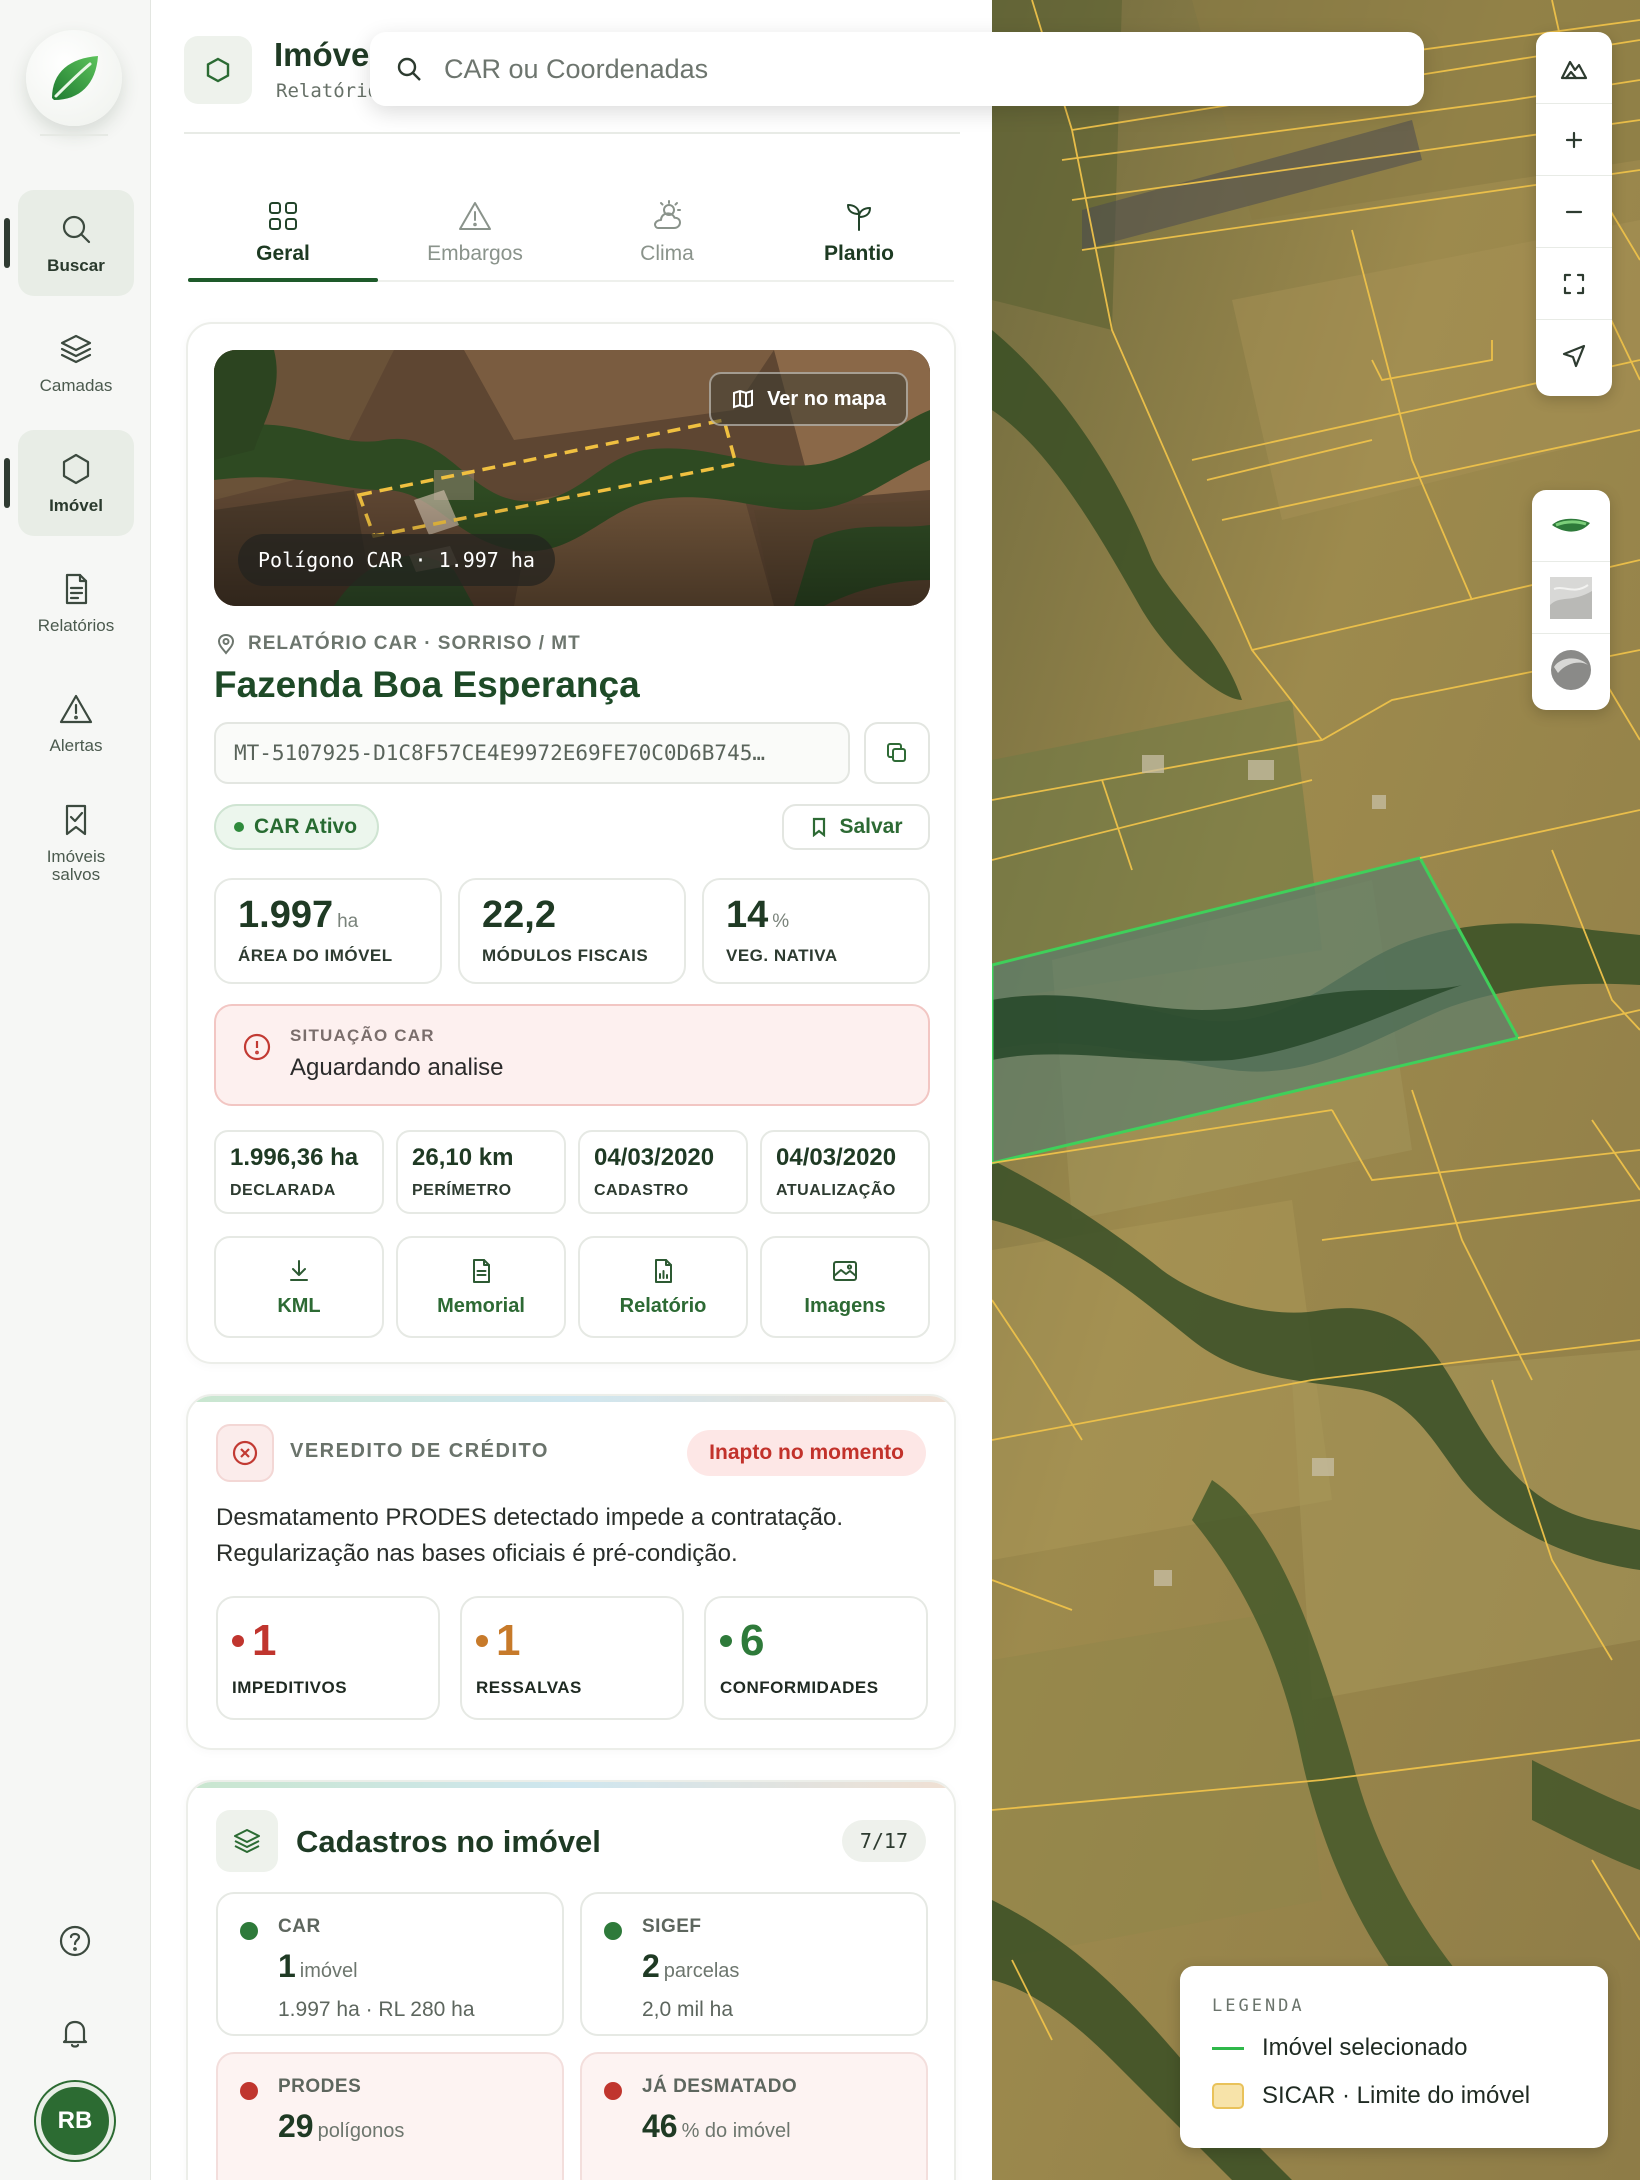  What do you see at coordinates (806, 1453) in the screenshot?
I see `verdict-badge: Inapto no momento` at bounding box center [806, 1453].